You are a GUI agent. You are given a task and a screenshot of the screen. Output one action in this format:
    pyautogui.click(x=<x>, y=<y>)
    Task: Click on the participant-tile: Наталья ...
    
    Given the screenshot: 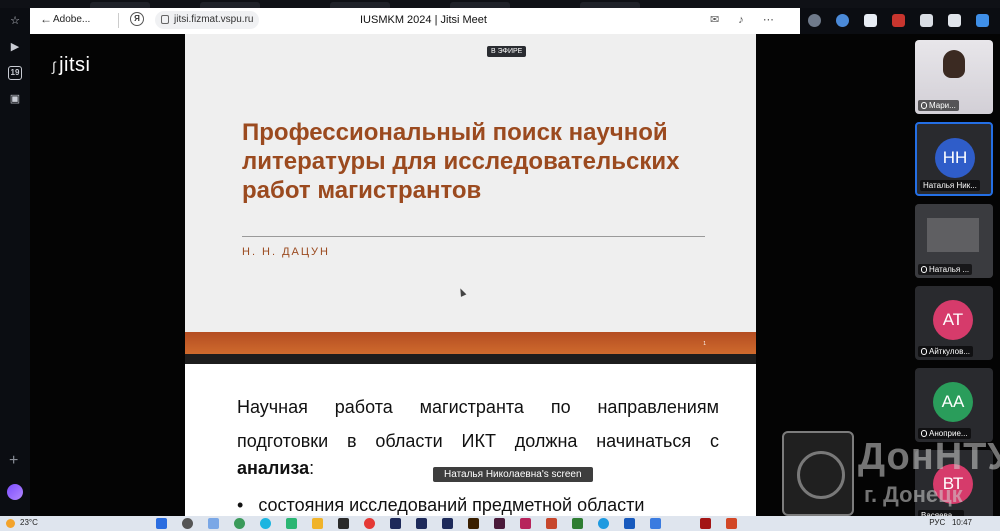 What is the action you would take?
    pyautogui.click(x=954, y=241)
    